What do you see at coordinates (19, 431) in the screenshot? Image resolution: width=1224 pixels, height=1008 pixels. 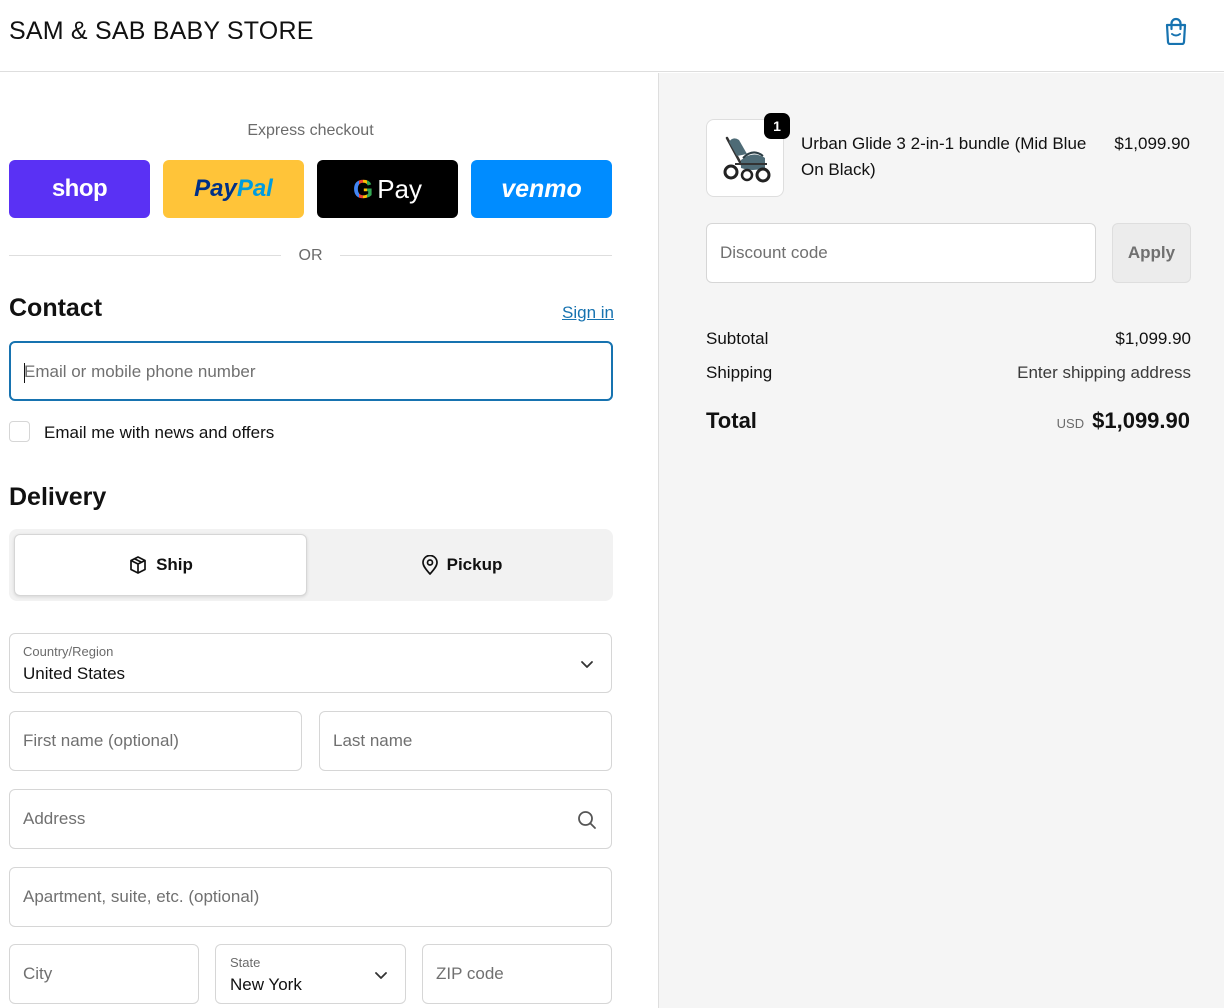 I see `newsletter-checkbox` at bounding box center [19, 431].